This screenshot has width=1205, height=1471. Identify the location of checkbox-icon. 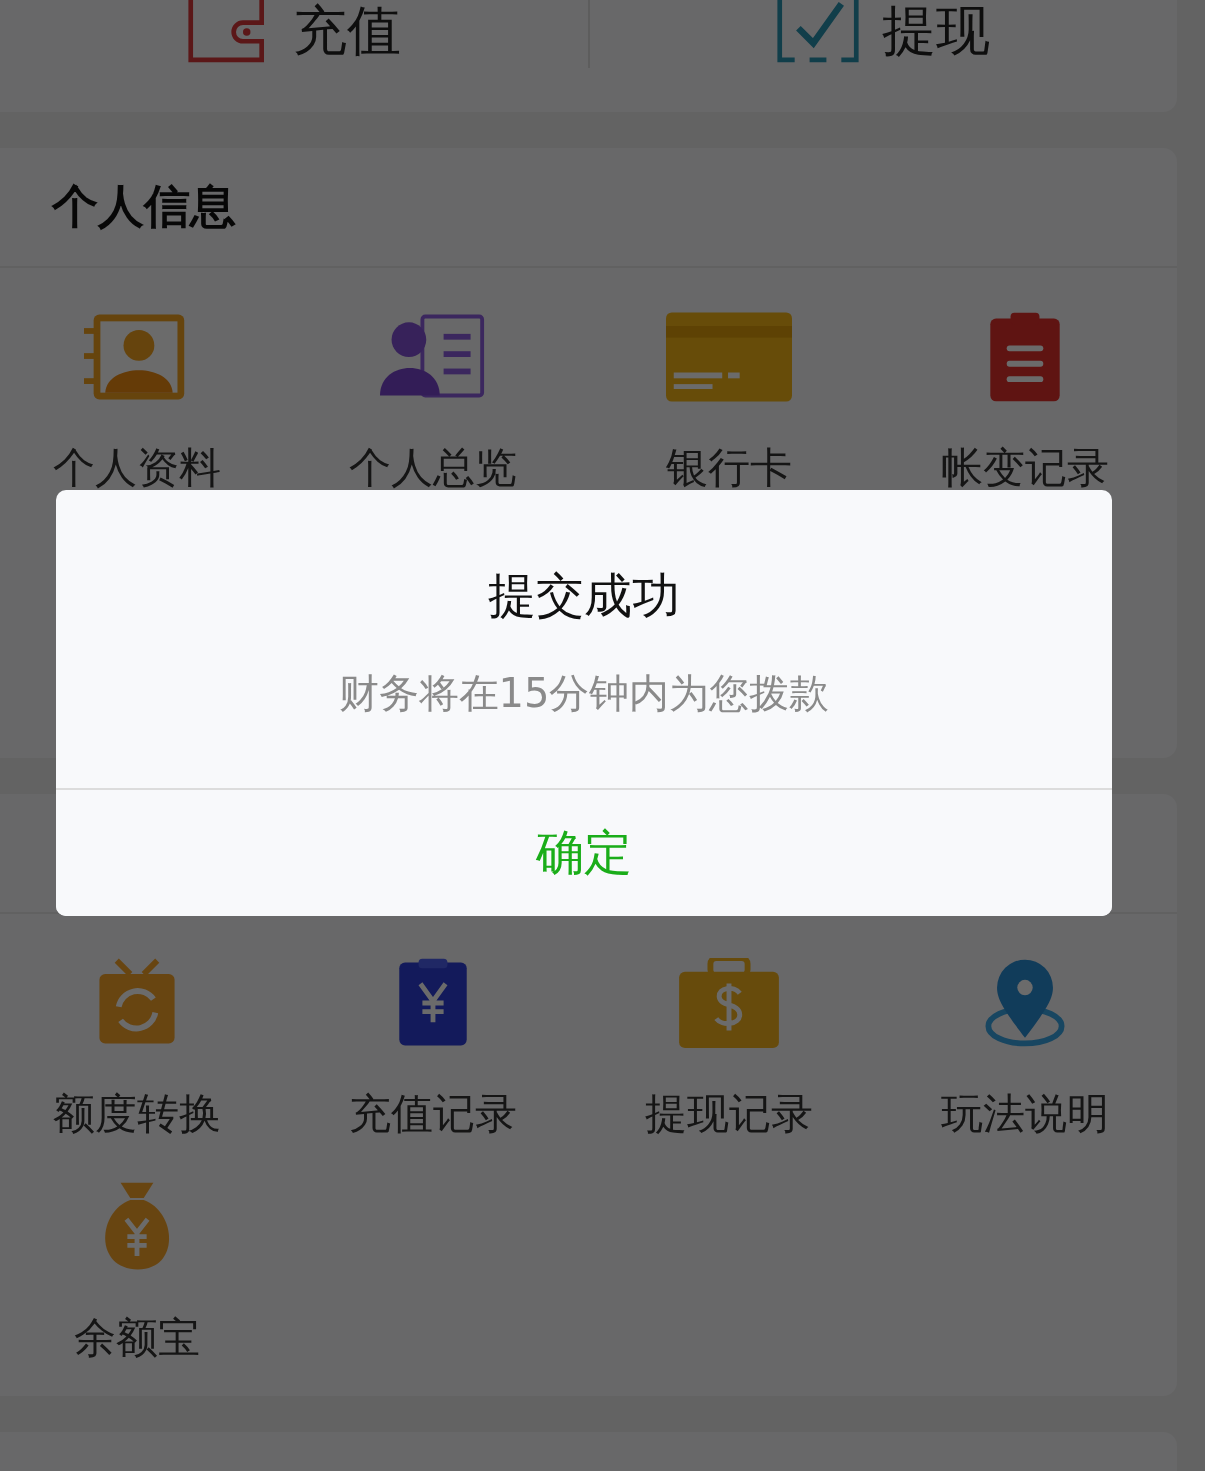
(818, 32).